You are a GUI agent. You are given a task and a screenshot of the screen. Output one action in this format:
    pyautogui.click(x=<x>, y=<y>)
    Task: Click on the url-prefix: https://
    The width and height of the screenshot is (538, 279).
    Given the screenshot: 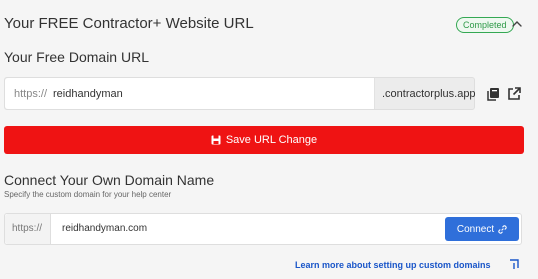 What is the action you would take?
    pyautogui.click(x=31, y=94)
    